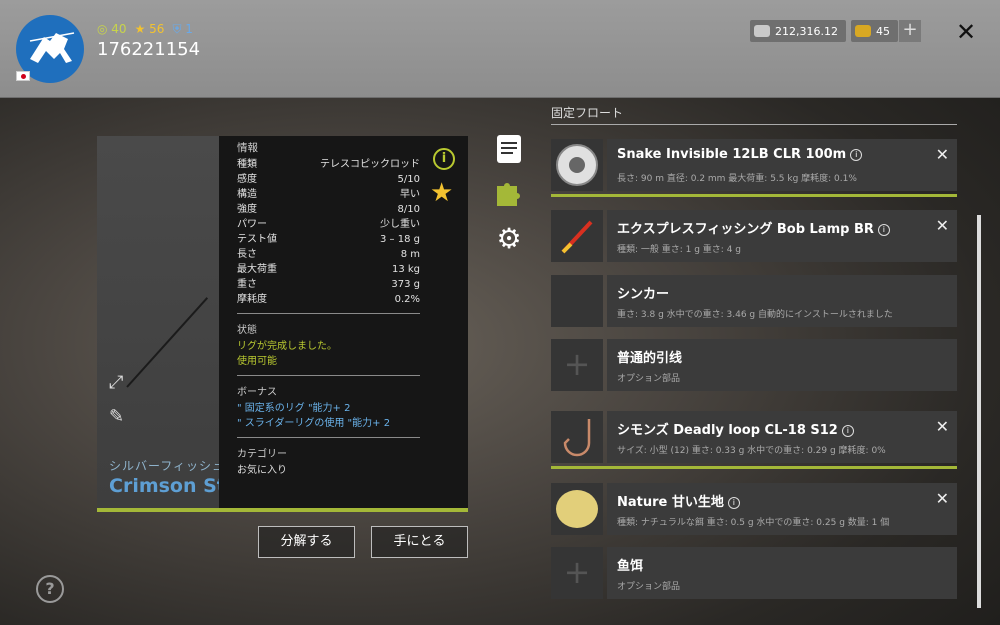  Describe the element at coordinates (782, 573) in the screenshot. I see `lure-slot: 鱼饵 オプション部品` at that location.